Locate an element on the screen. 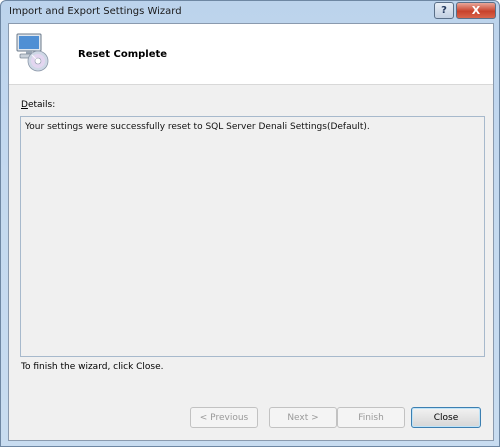 The height and width of the screenshot is (447, 500). details-label: Details: is located at coordinates (38, 105).